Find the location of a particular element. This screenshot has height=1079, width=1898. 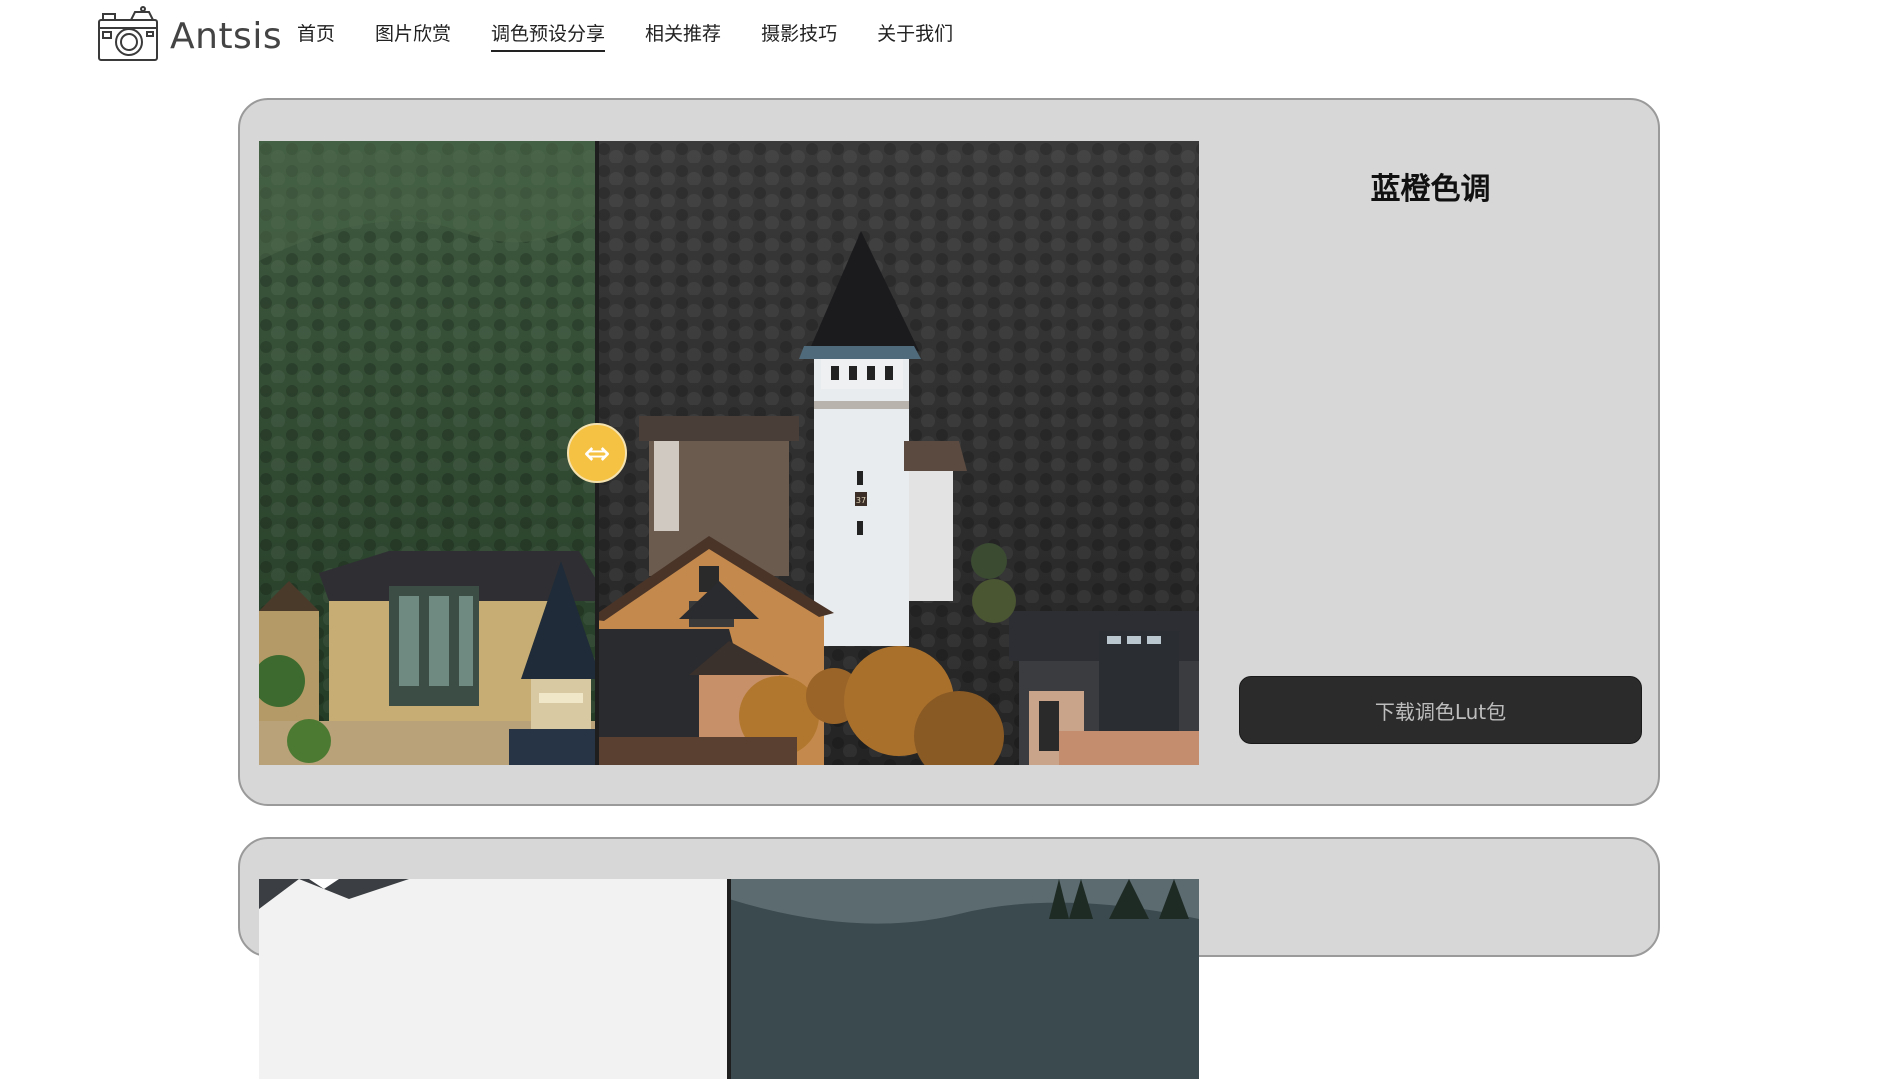

preset-title: 蓝橙色调 is located at coordinates (1430, 189).